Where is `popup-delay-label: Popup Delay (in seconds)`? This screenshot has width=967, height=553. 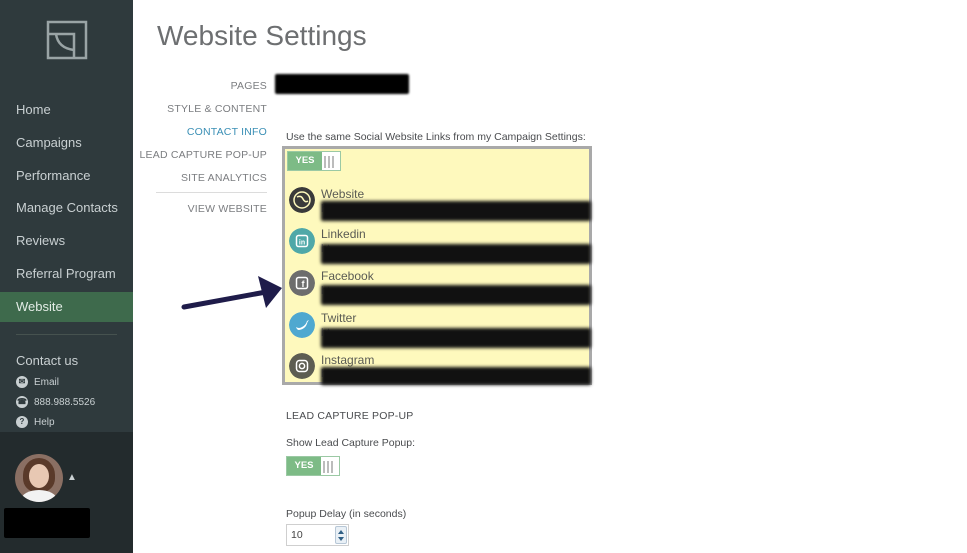
popup-delay-label: Popup Delay (in seconds) is located at coordinates (346, 514).